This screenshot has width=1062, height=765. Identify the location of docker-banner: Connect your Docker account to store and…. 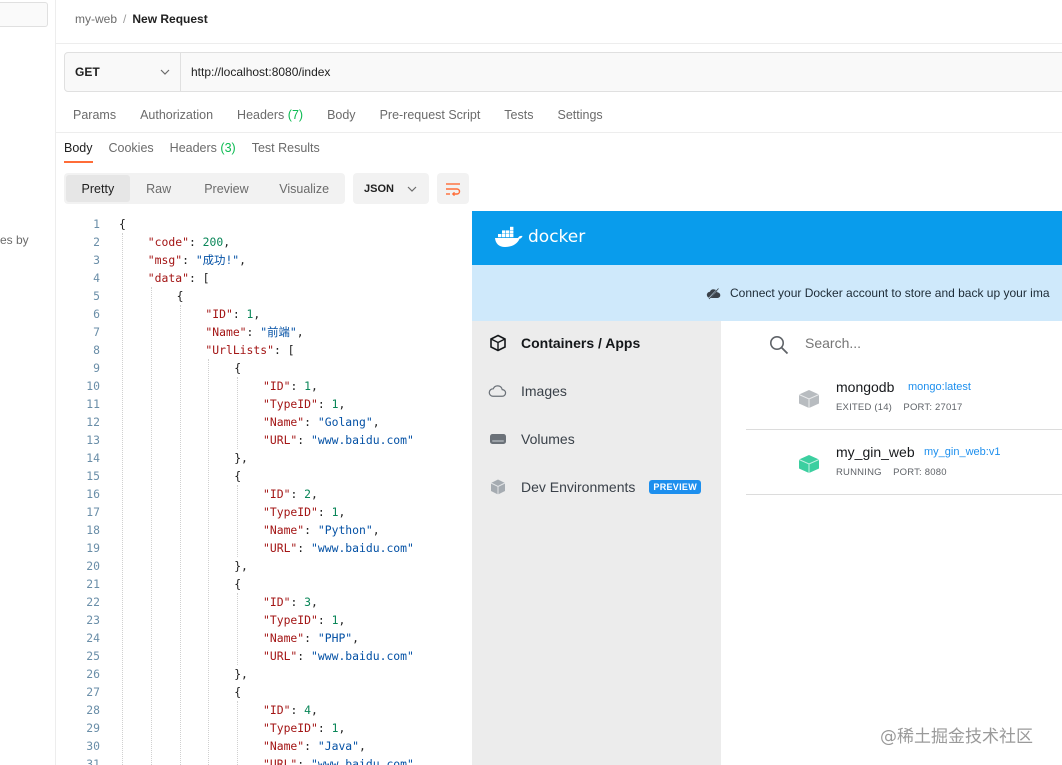
(767, 293).